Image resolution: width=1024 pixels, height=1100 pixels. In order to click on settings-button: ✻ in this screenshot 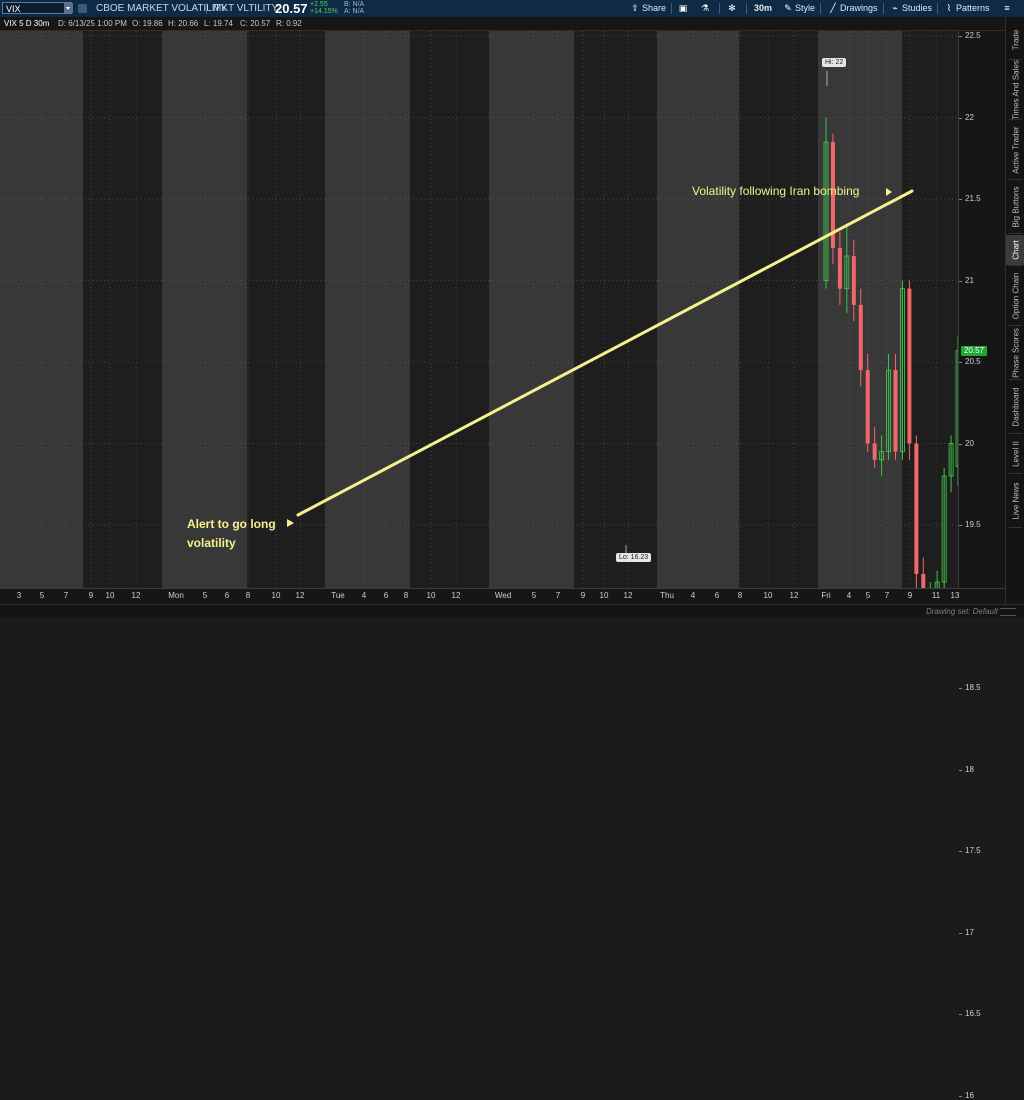, I will do `click(733, 8)`.